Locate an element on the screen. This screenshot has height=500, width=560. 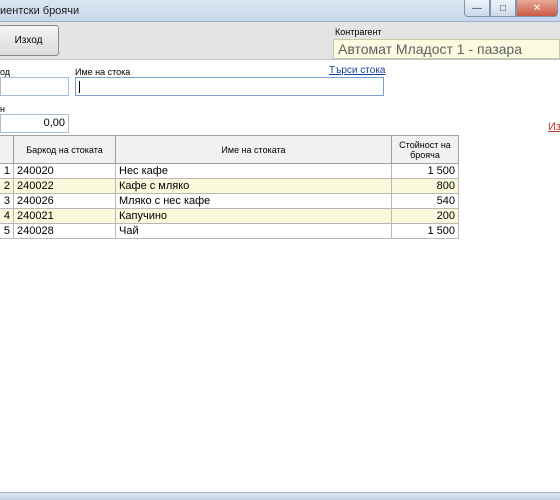
row-name: Мляко с нес кафе is located at coordinates (253, 201).